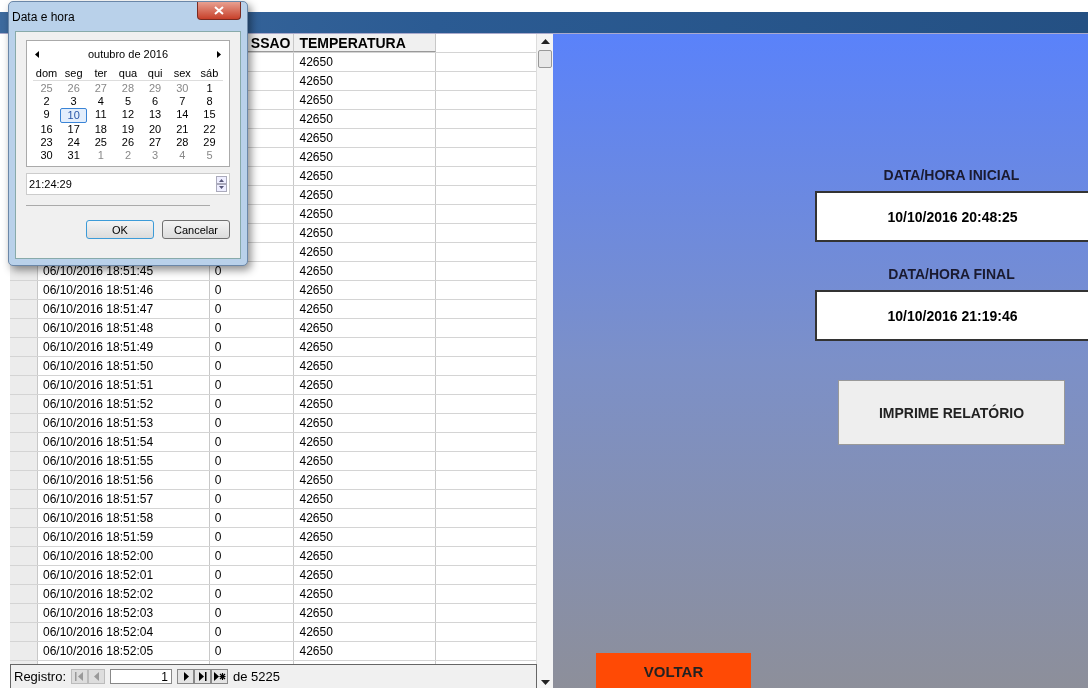 Image resolution: width=1088 pixels, height=688 pixels. Describe the element at coordinates (196, 229) in the screenshot. I see `cancel-button: Cancelar` at that location.